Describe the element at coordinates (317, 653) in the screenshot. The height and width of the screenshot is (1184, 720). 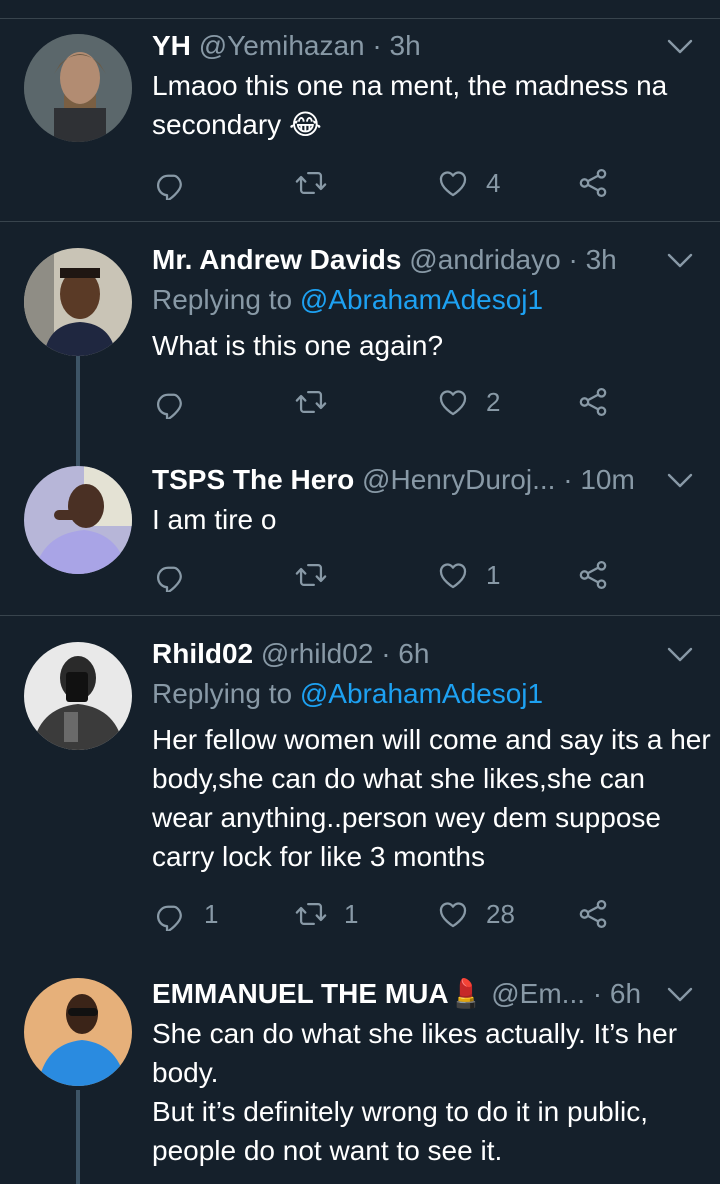
I see `author-handle: @rhild02` at that location.